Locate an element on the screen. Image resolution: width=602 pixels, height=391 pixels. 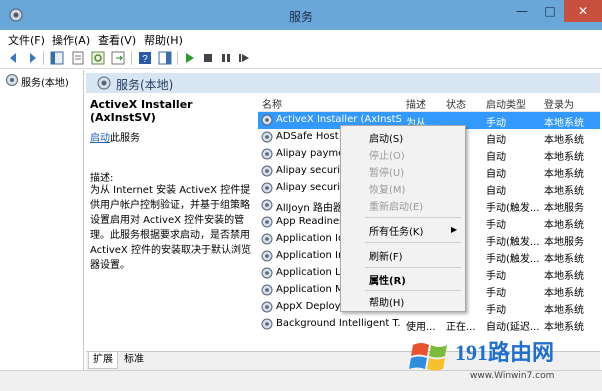
menu-item-pause: 暂停(U) is located at coordinates (386, 171).